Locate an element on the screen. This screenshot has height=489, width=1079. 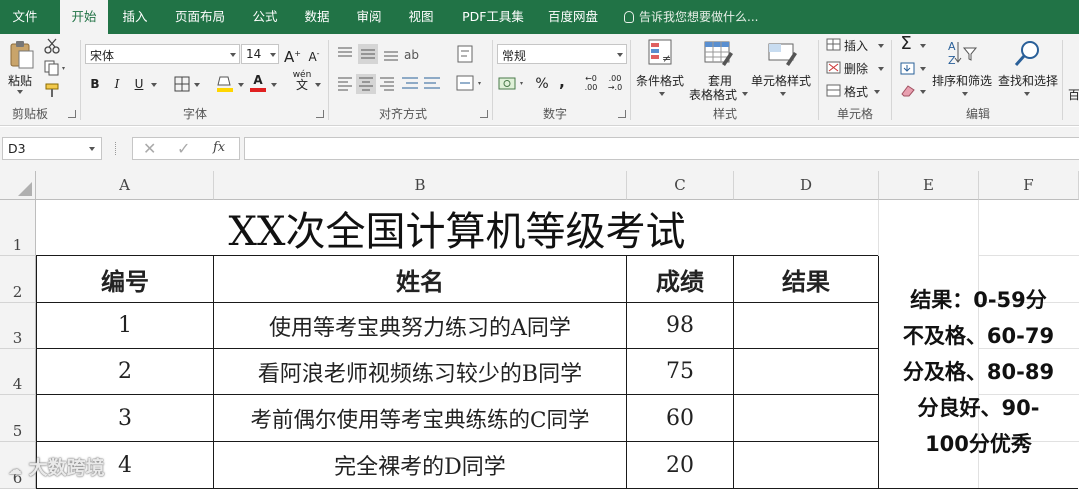
find-select-label: 查找和选择 is located at coordinates (1028, 80).